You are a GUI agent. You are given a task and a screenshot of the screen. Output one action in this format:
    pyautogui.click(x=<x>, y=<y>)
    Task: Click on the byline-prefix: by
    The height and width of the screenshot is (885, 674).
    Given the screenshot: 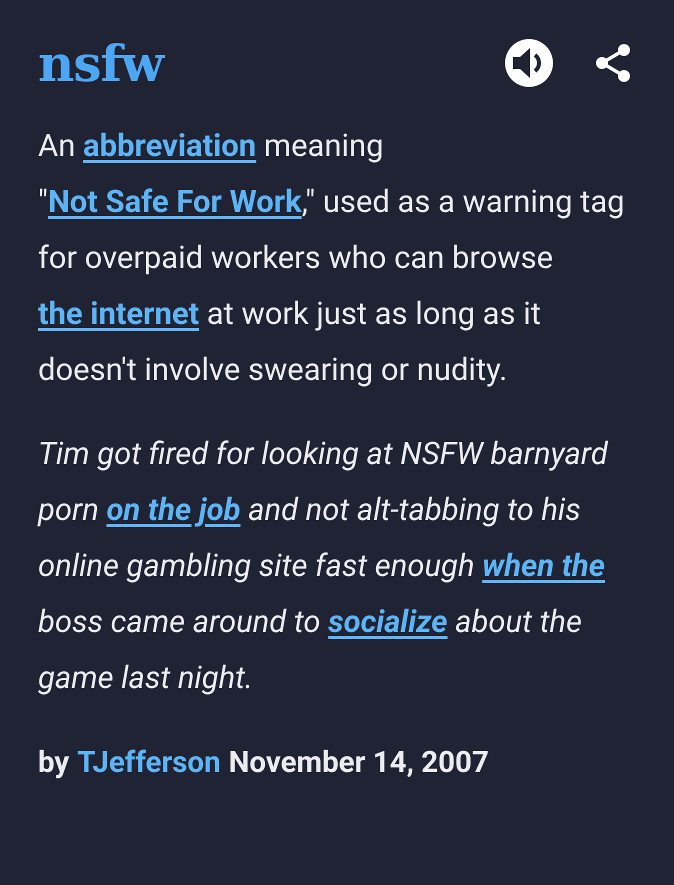 What is the action you would take?
    pyautogui.click(x=54, y=763)
    